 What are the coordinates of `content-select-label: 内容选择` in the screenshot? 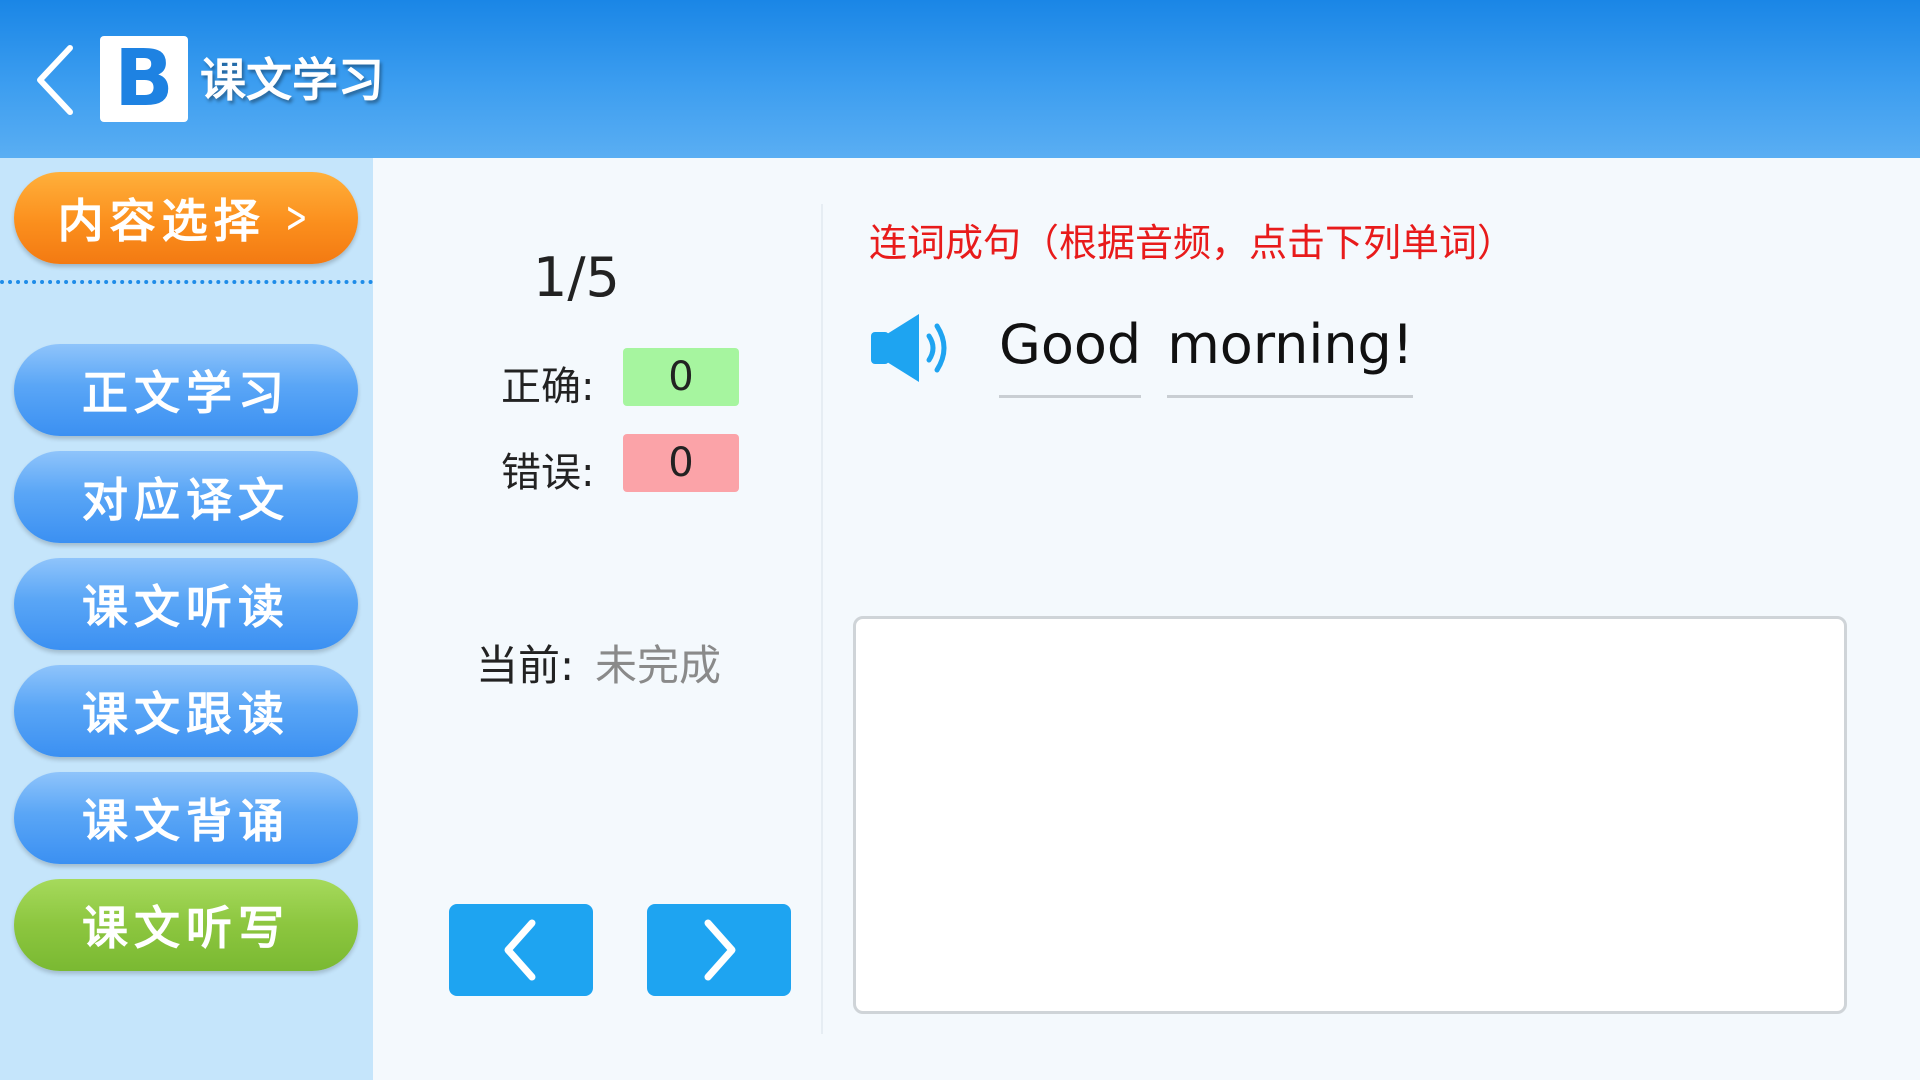 It's located at (161, 221).